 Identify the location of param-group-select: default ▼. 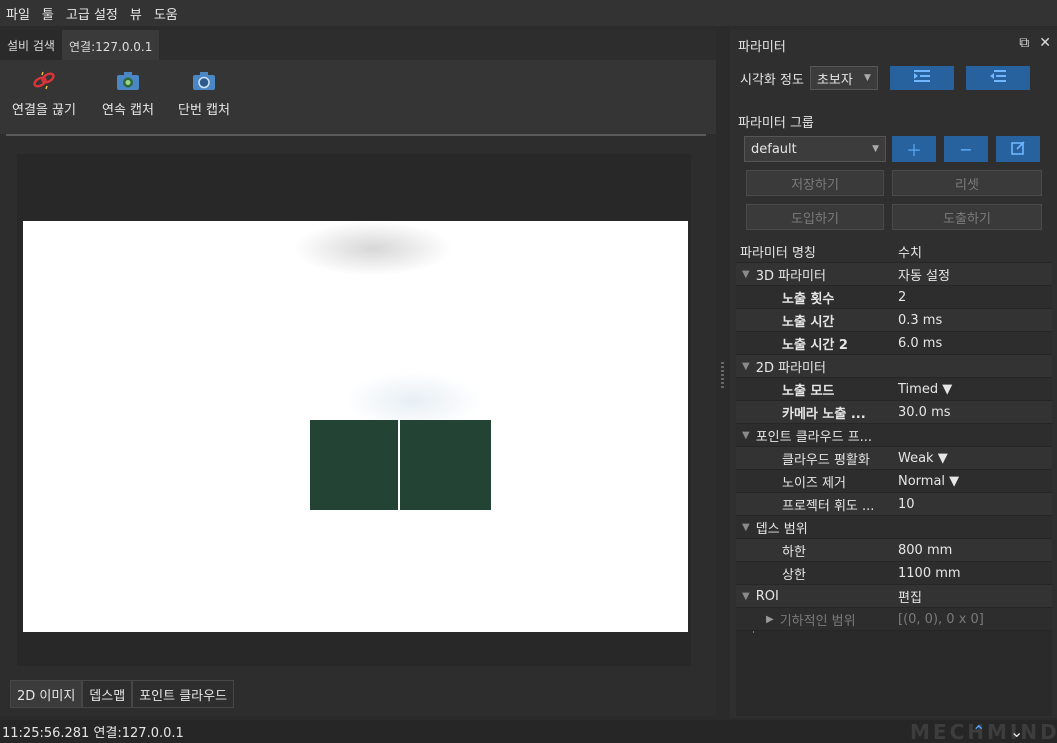
(815, 149).